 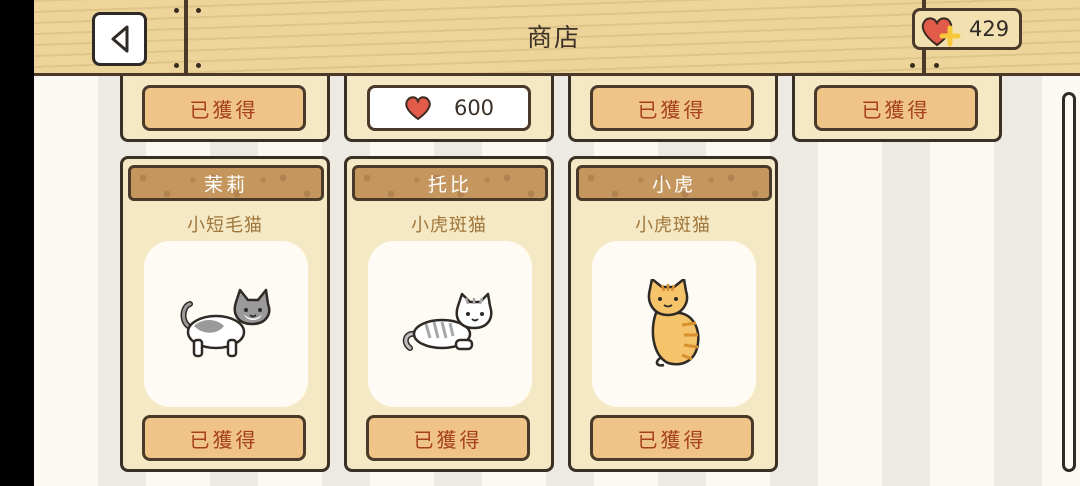 What do you see at coordinates (989, 29) in the screenshot?
I see `hearts-count: 429` at bounding box center [989, 29].